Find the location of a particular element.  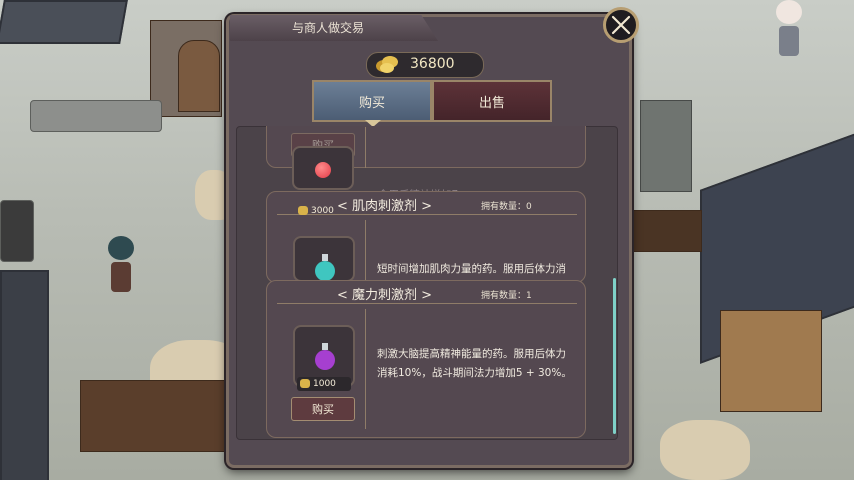

red-orb-icon is located at coordinates (323, 170).